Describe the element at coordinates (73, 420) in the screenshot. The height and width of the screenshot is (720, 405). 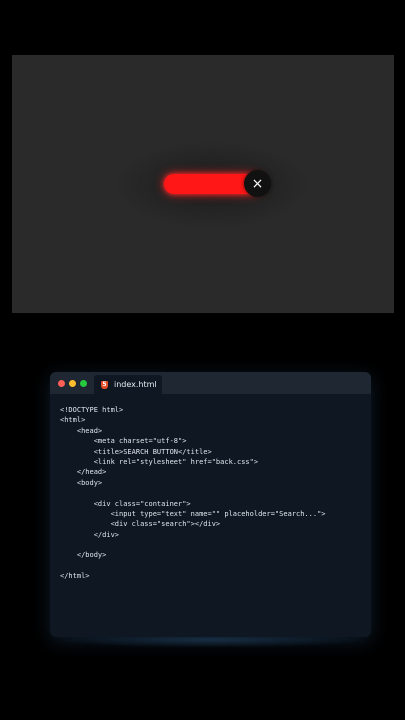
I see `code-line: <html>` at that location.